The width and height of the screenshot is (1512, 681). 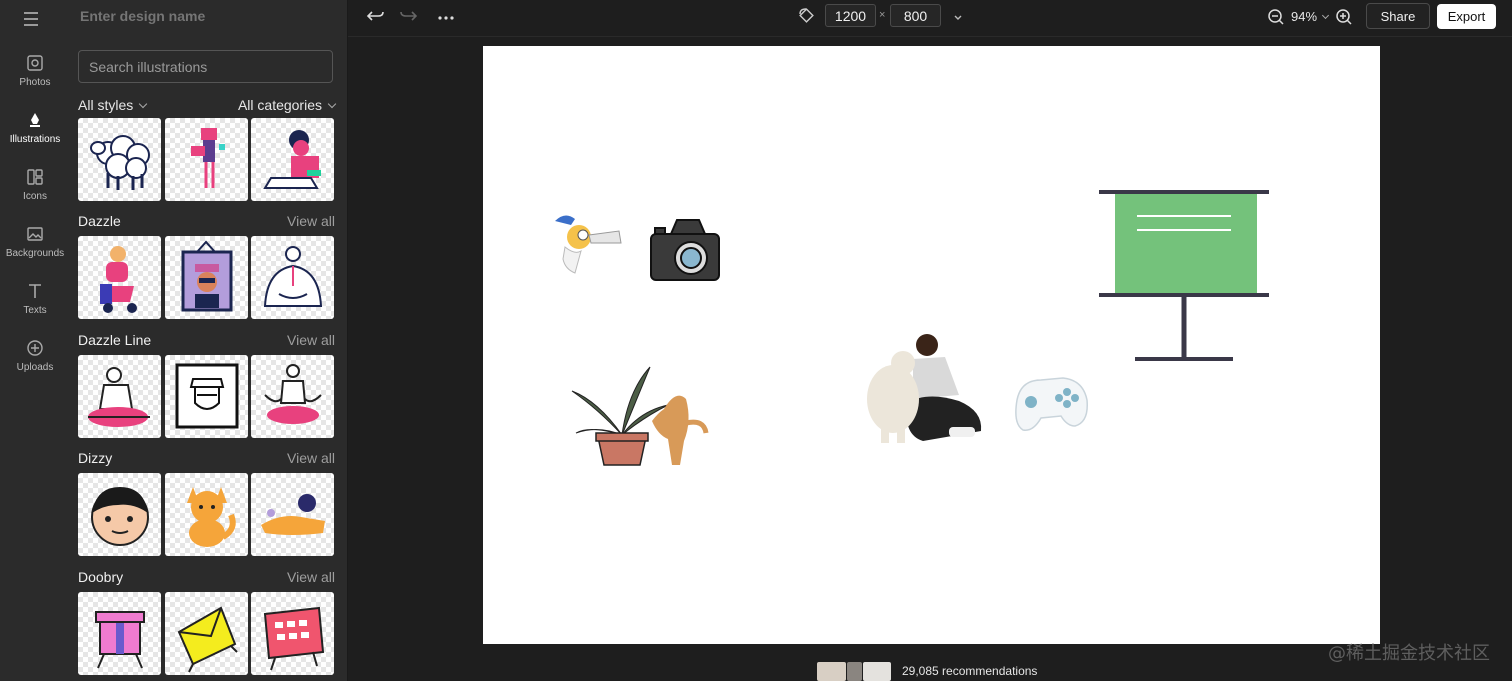 I want to click on styles-filter-label: All styles, so click(x=106, y=105).